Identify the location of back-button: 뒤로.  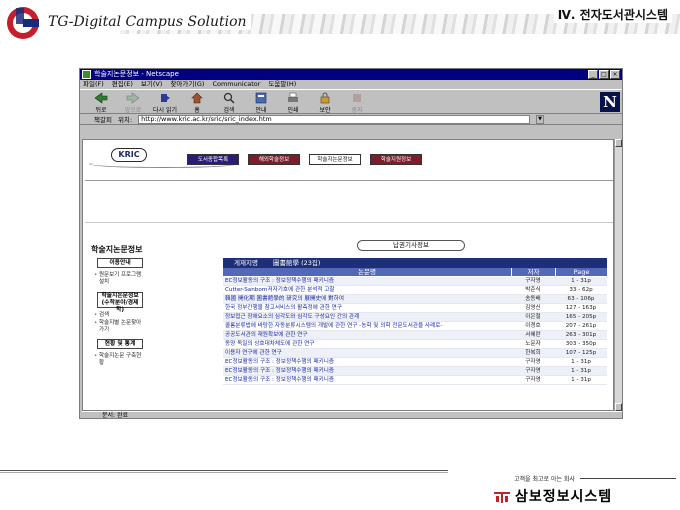
(101, 102).